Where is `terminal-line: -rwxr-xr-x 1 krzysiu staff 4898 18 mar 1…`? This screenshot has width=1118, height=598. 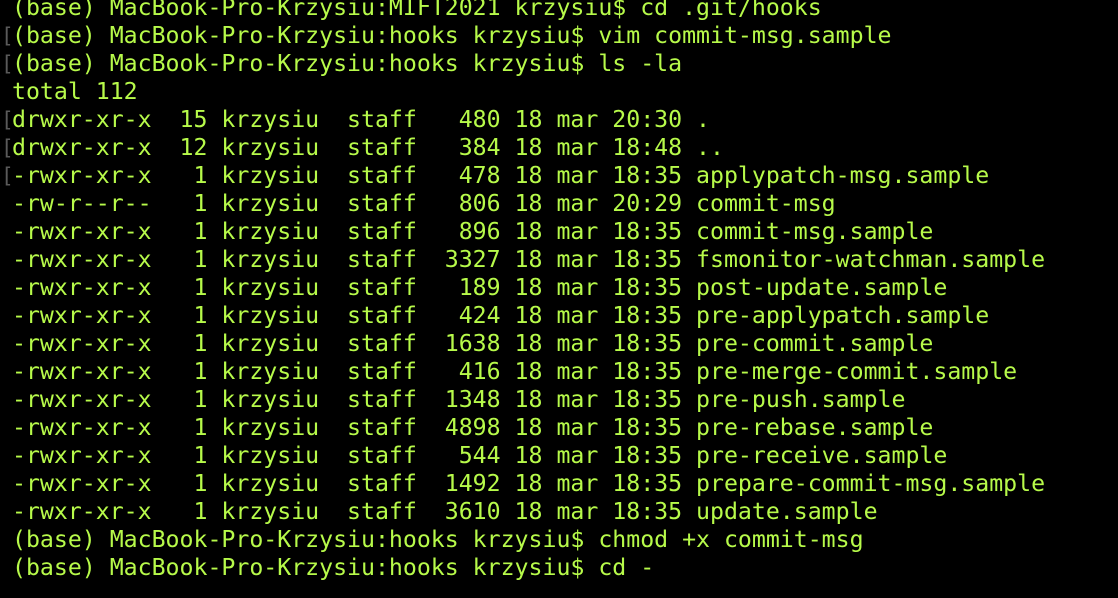
terminal-line: -rwxr-xr-x 1 krzysiu staff 4898 18 mar 1… is located at coordinates (528, 428).